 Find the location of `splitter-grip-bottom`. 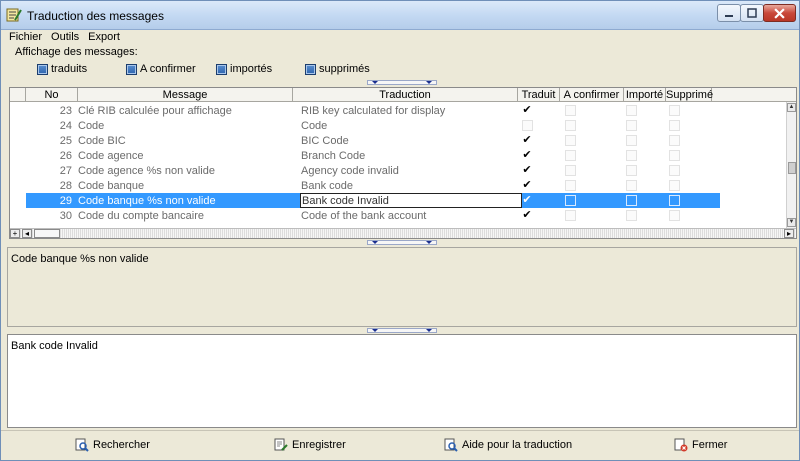

splitter-grip-bottom is located at coordinates (402, 330).